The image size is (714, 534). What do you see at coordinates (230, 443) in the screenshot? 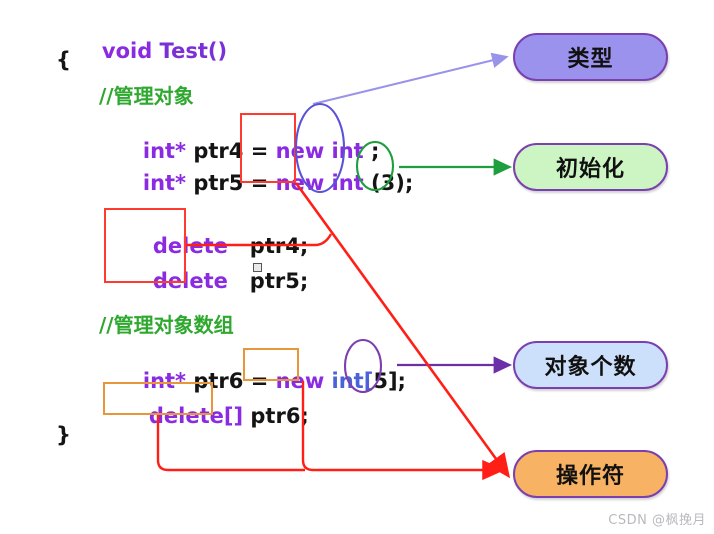
I see `operator-connector-delete-array` at bounding box center [230, 443].